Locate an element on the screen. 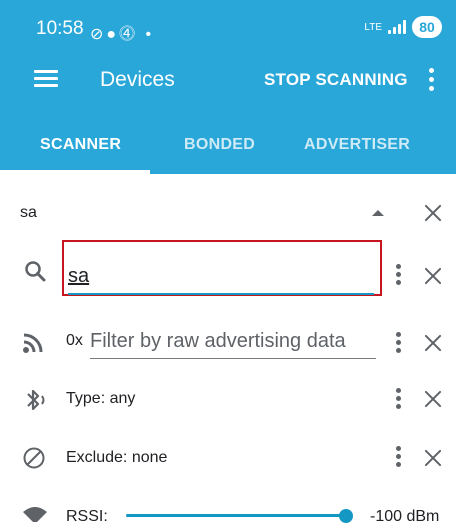  raw-filter-options-icon is located at coordinates (399, 343).